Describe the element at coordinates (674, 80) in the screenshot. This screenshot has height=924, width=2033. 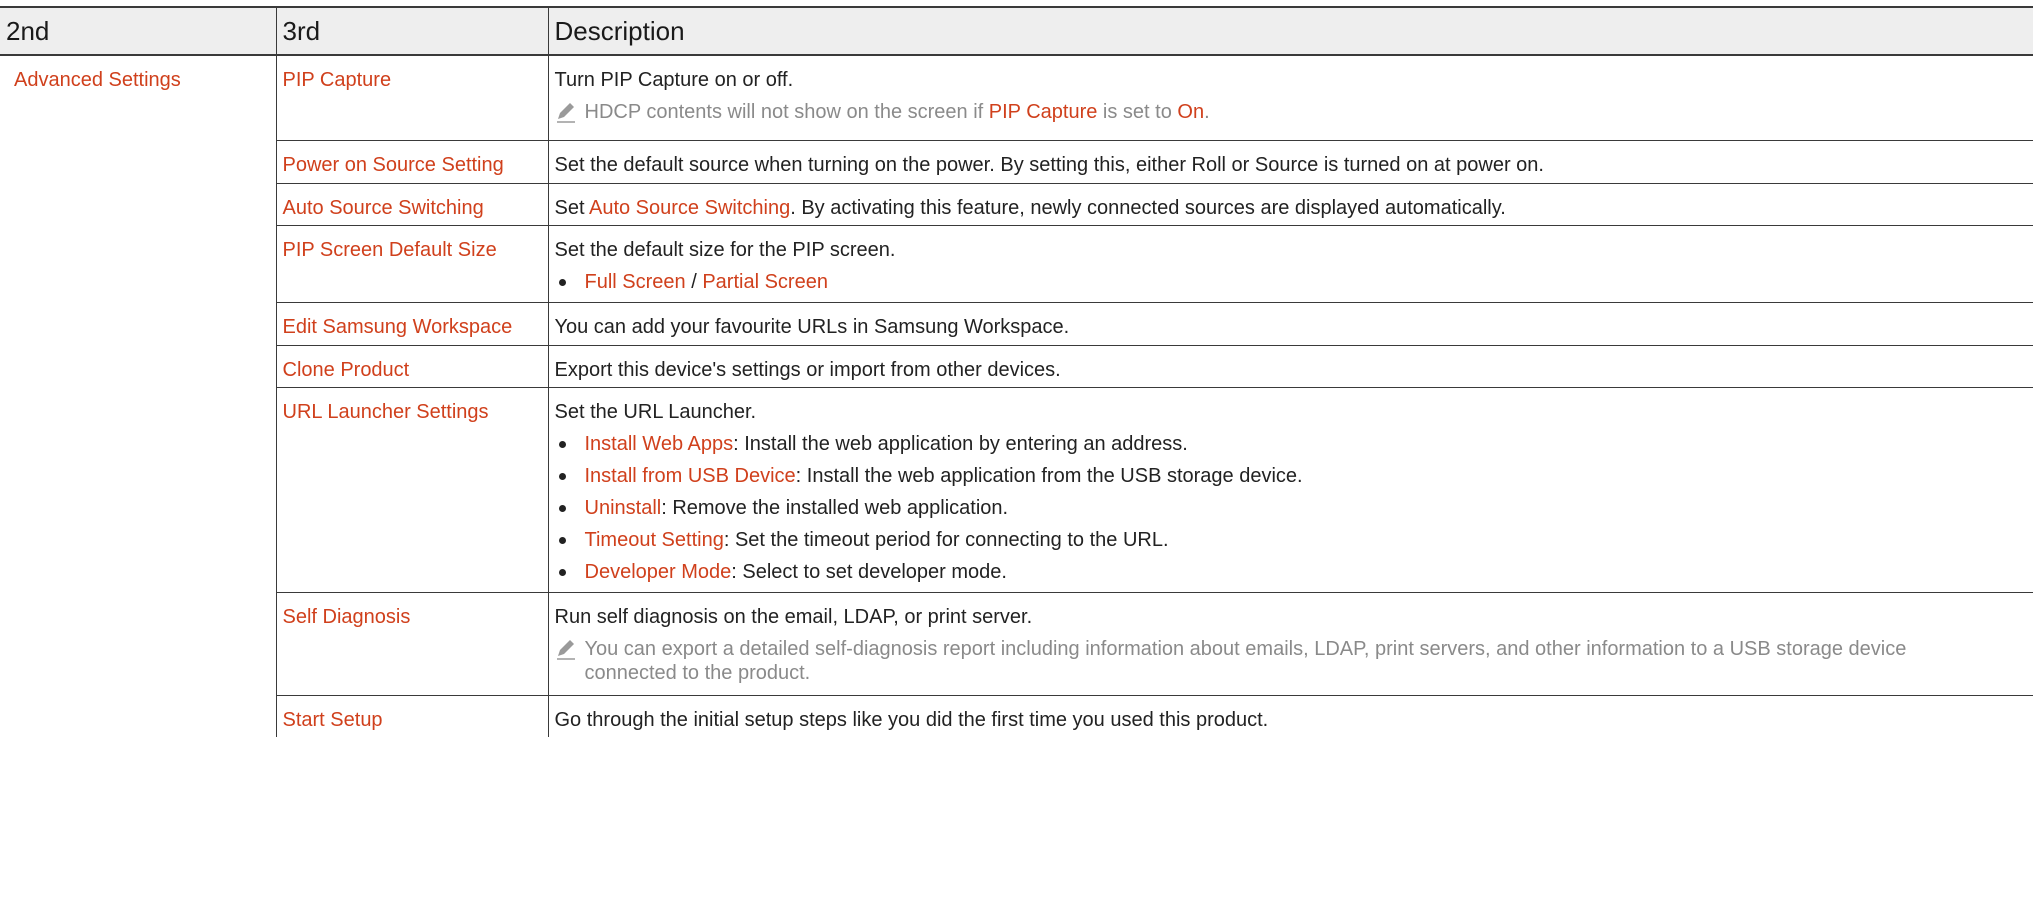
I see `description-text: Turn PIP Capture on or off.` at that location.